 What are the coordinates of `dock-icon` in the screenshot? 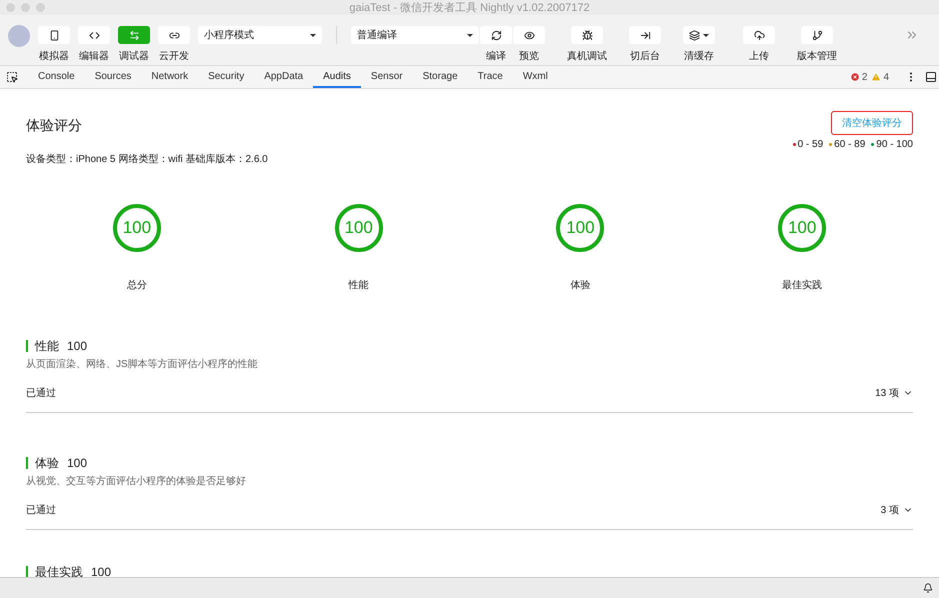 It's located at (931, 77).